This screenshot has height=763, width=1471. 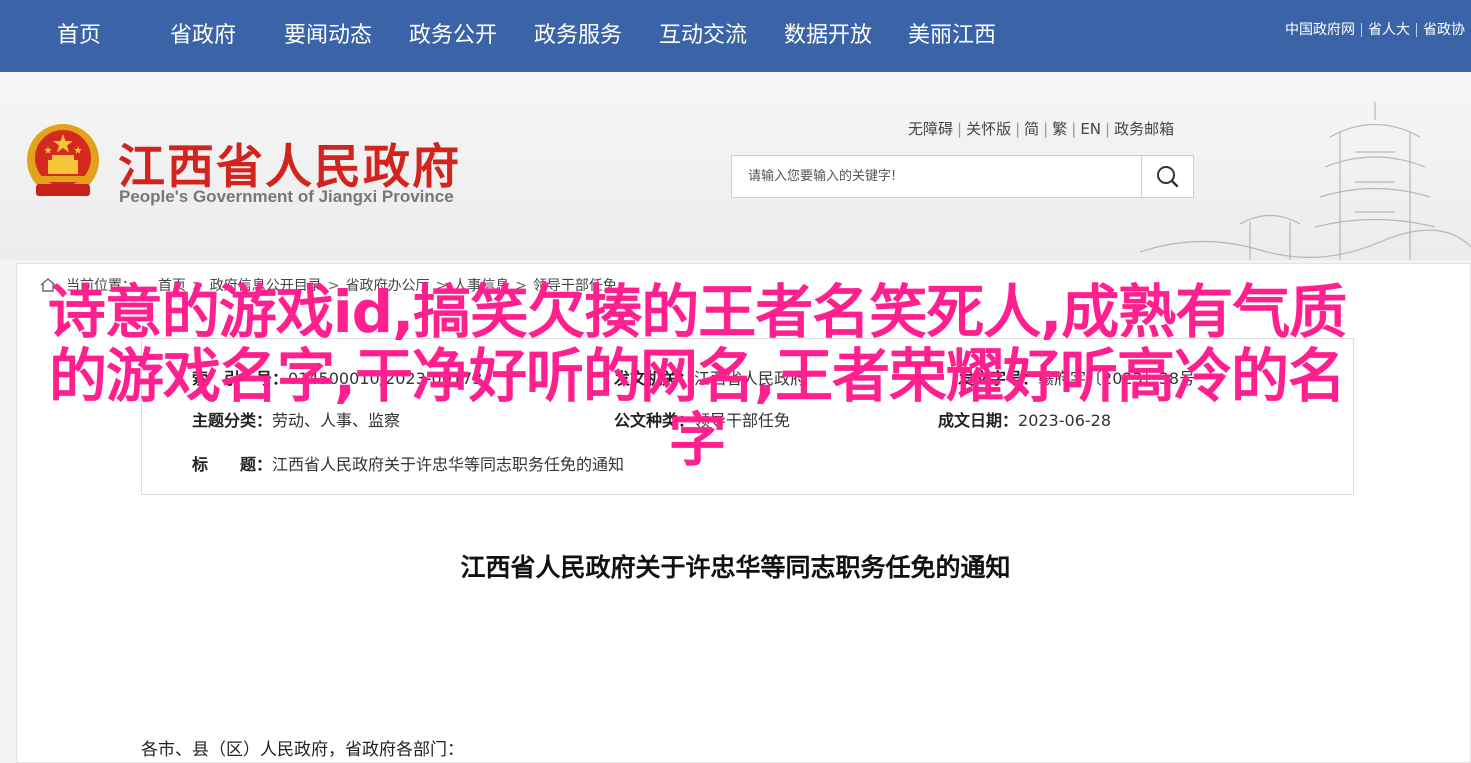 What do you see at coordinates (578, 36) in the screenshot?
I see `nav-gov-services: 政务服务` at bounding box center [578, 36].